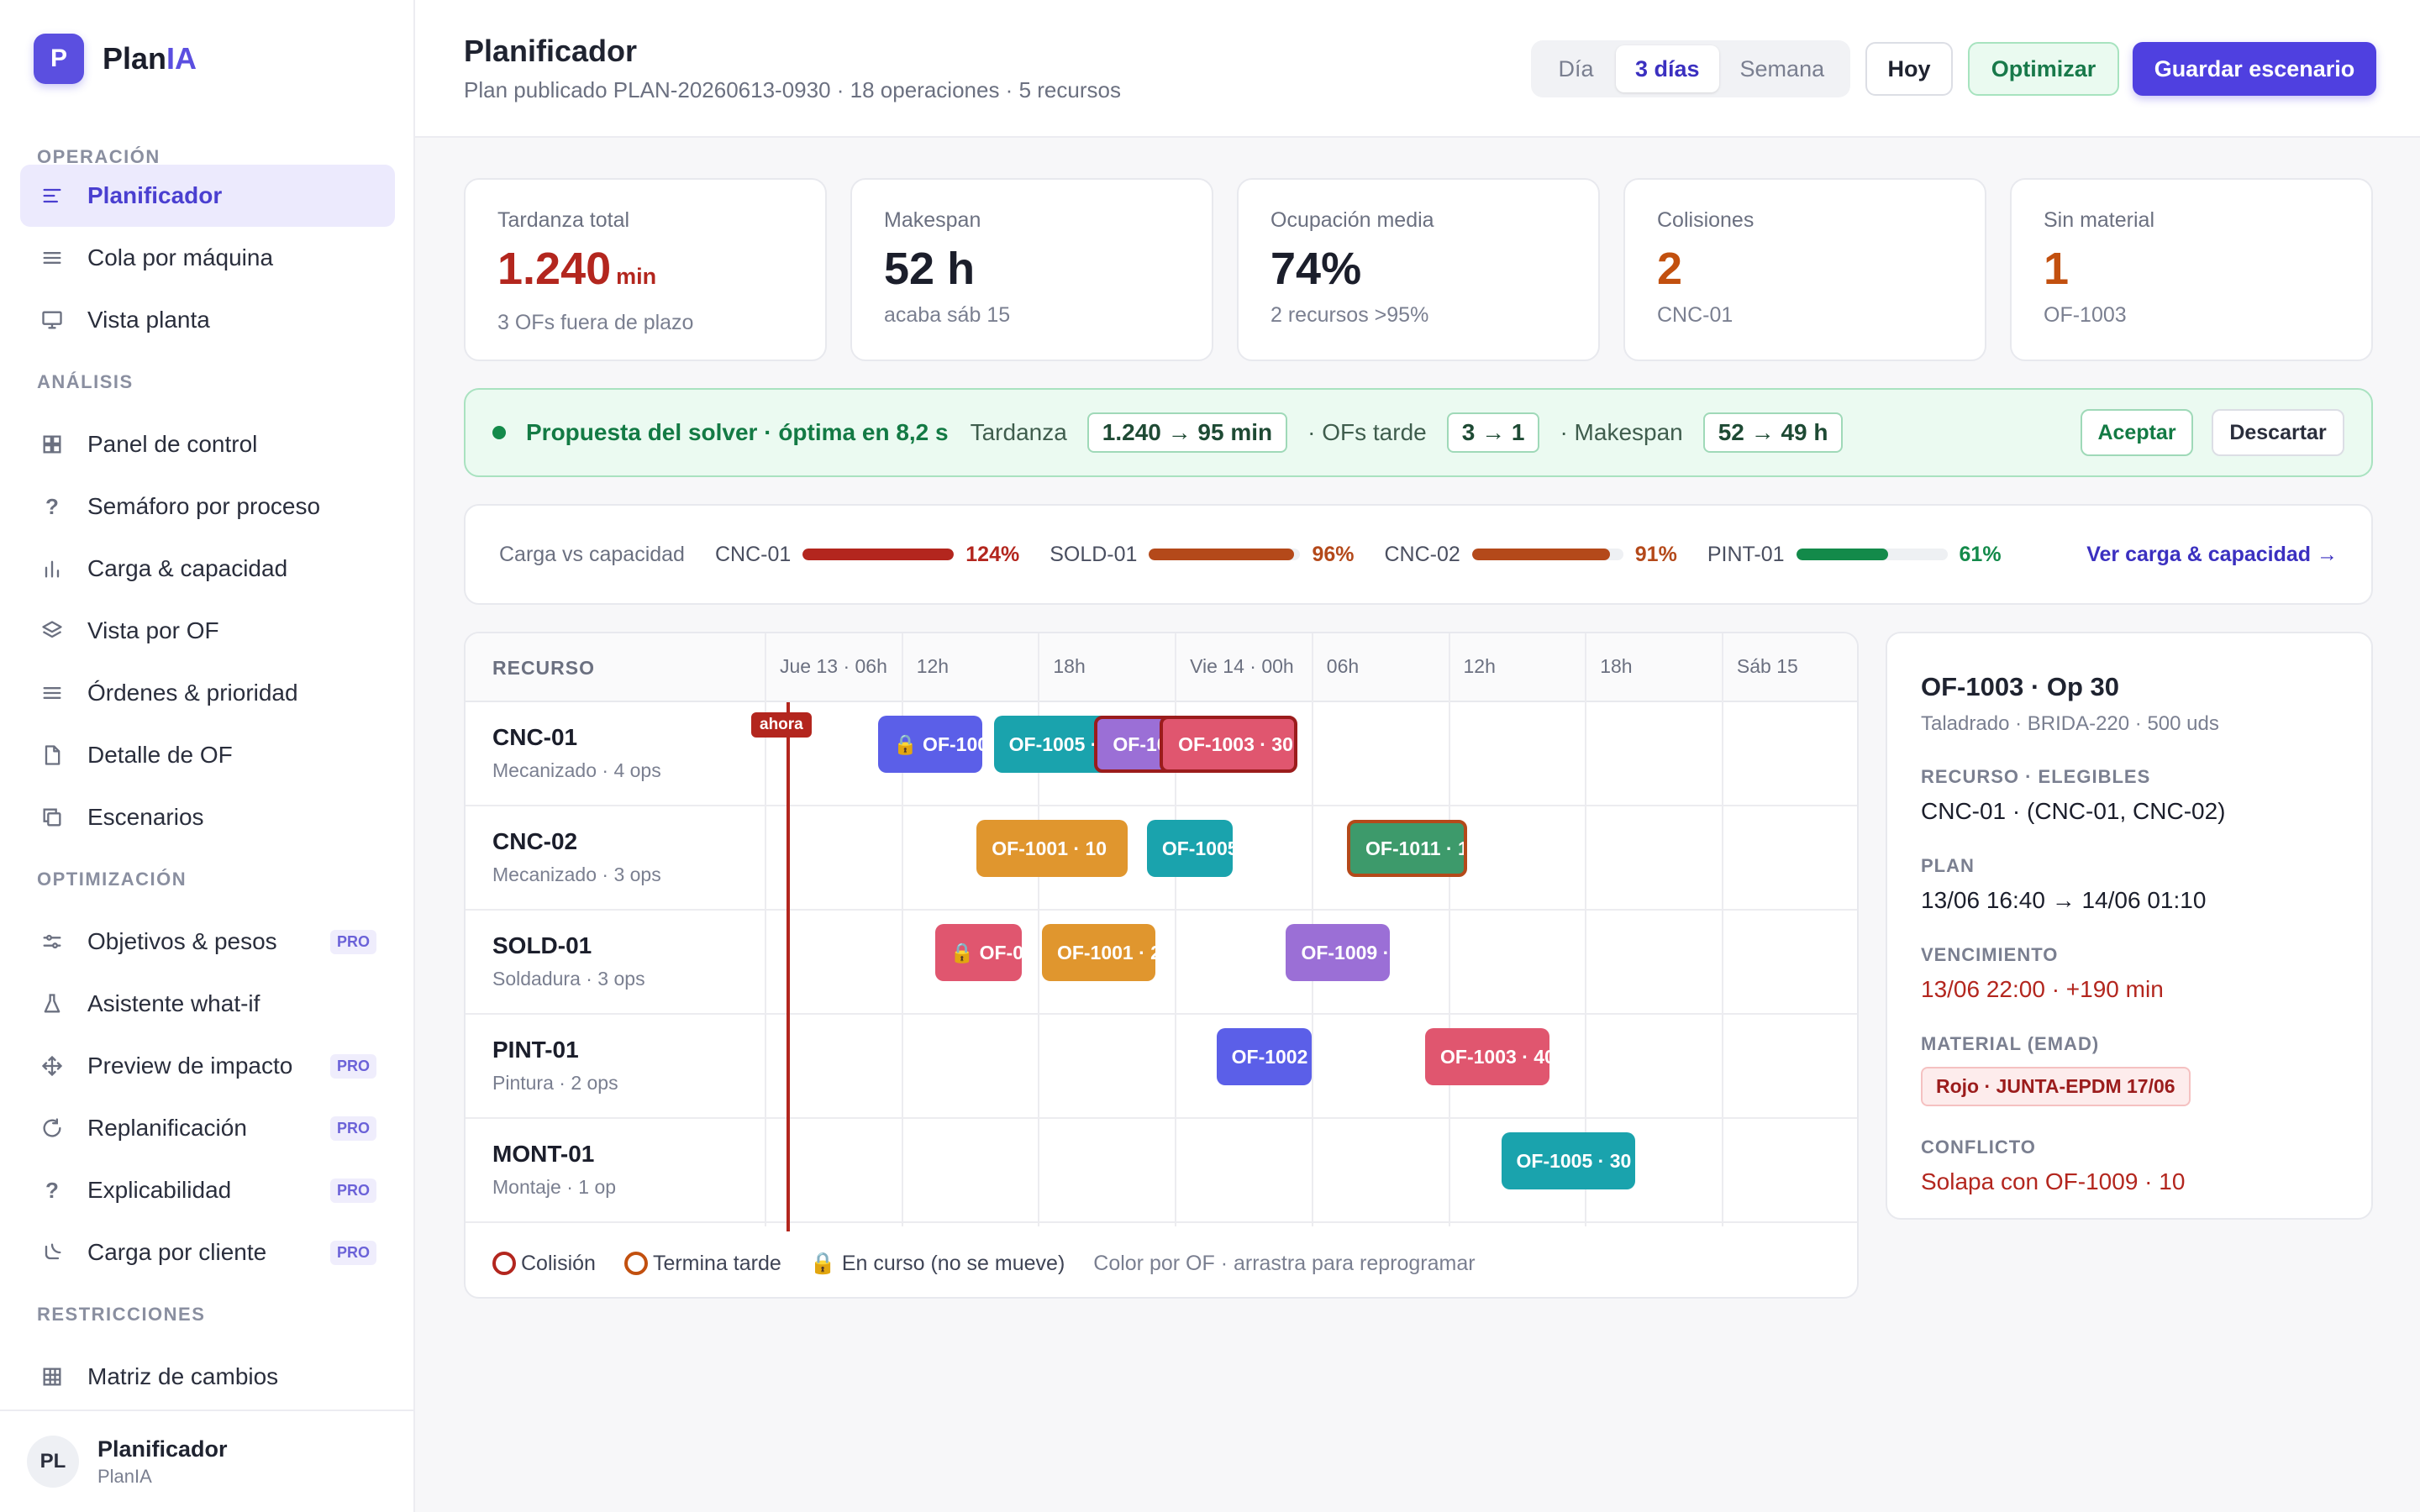 The height and width of the screenshot is (1512, 2420). I want to click on user-org: PlanIA, so click(124, 1476).